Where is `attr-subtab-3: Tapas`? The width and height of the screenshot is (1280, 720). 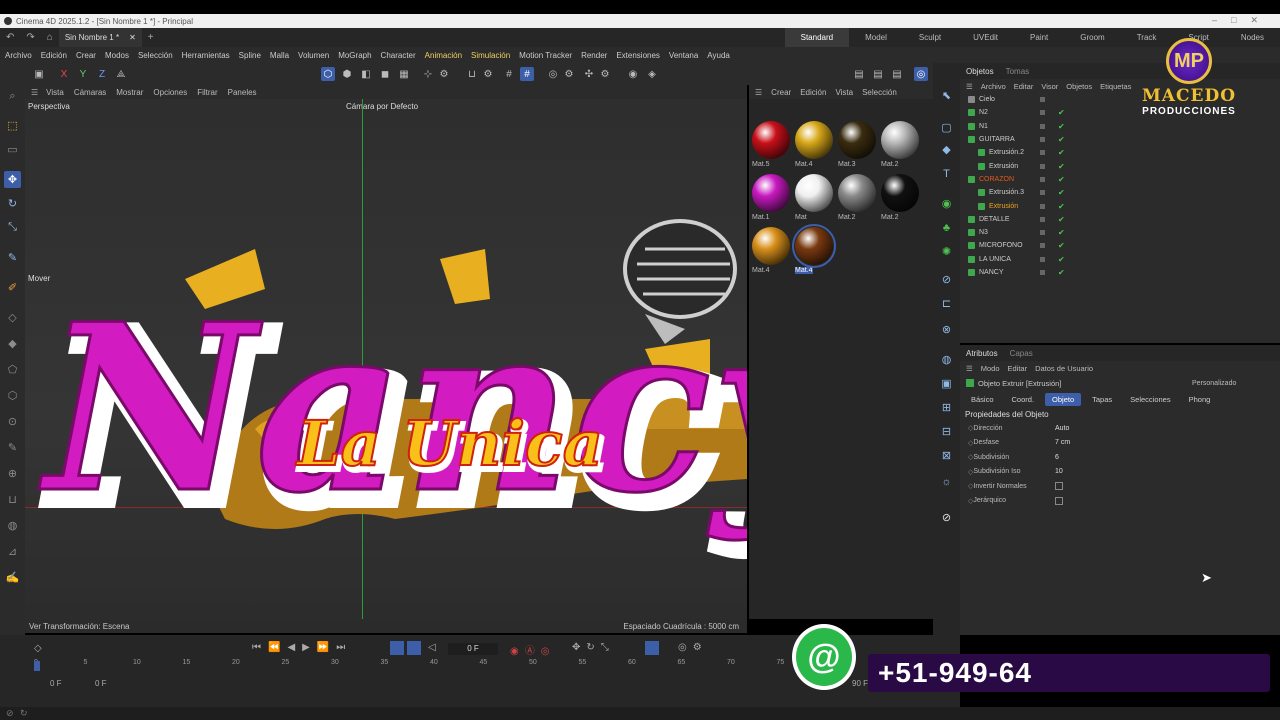 attr-subtab-3: Tapas is located at coordinates (1102, 399).